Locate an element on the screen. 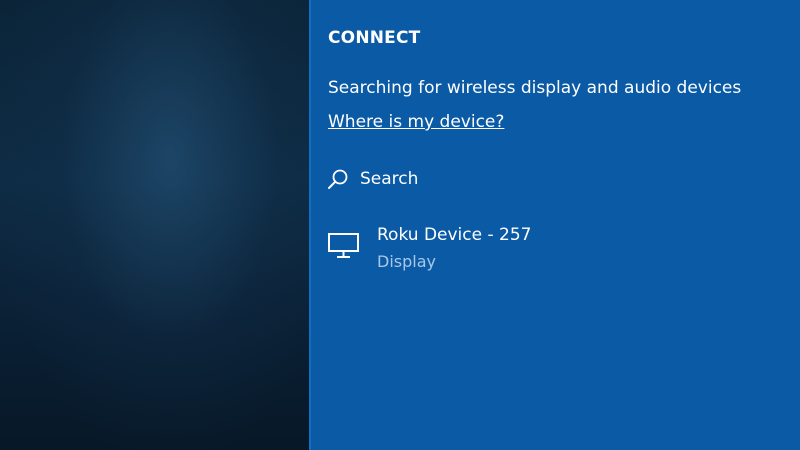 The image size is (800, 450). search-button: Search is located at coordinates (372, 179).